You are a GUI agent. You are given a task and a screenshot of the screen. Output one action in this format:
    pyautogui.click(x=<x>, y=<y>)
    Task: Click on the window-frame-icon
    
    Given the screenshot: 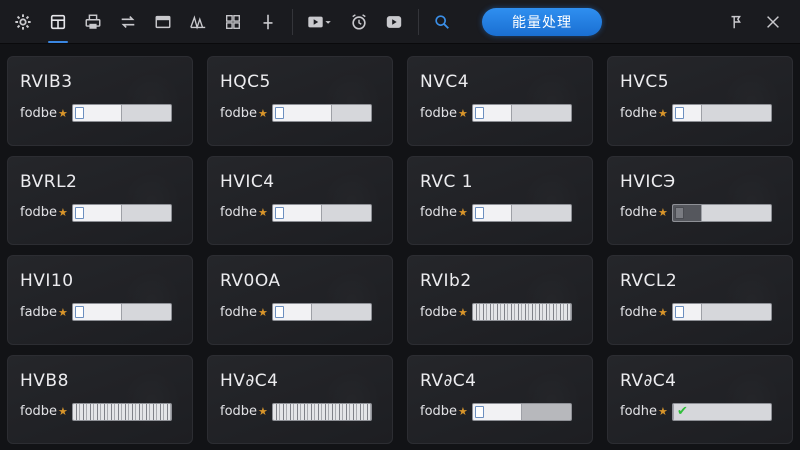 What is the action you would take?
    pyautogui.click(x=163, y=21)
    